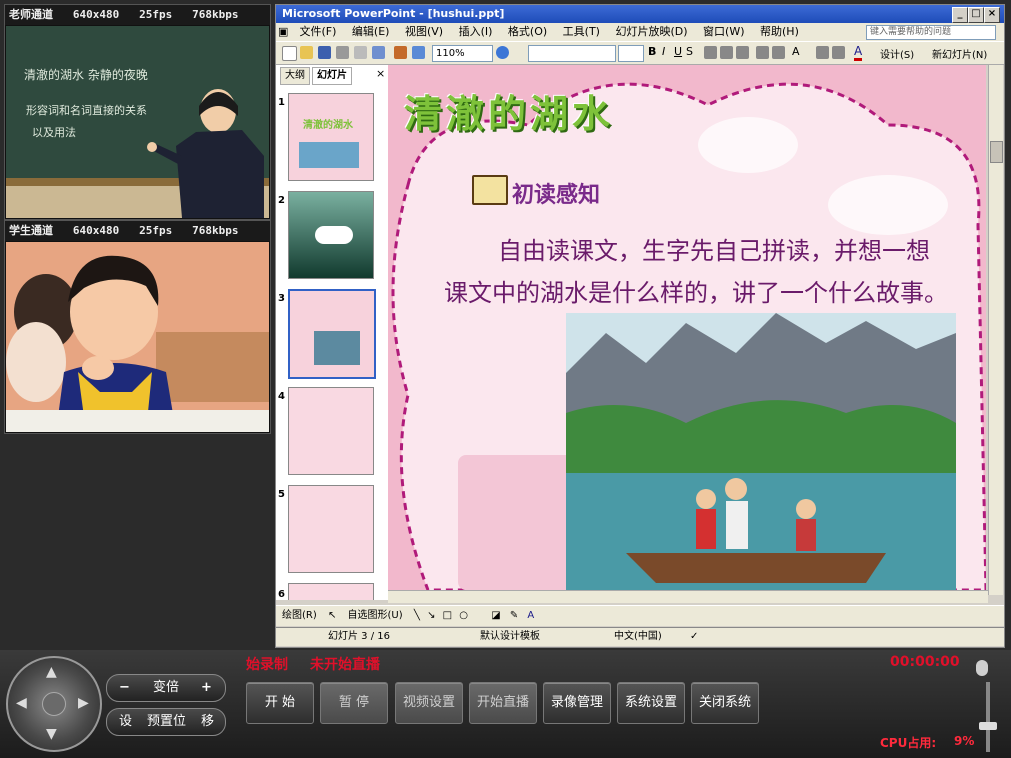  What do you see at coordinates (431, 615) in the screenshot?
I see `arrow-icon: ↘` at bounding box center [431, 615].